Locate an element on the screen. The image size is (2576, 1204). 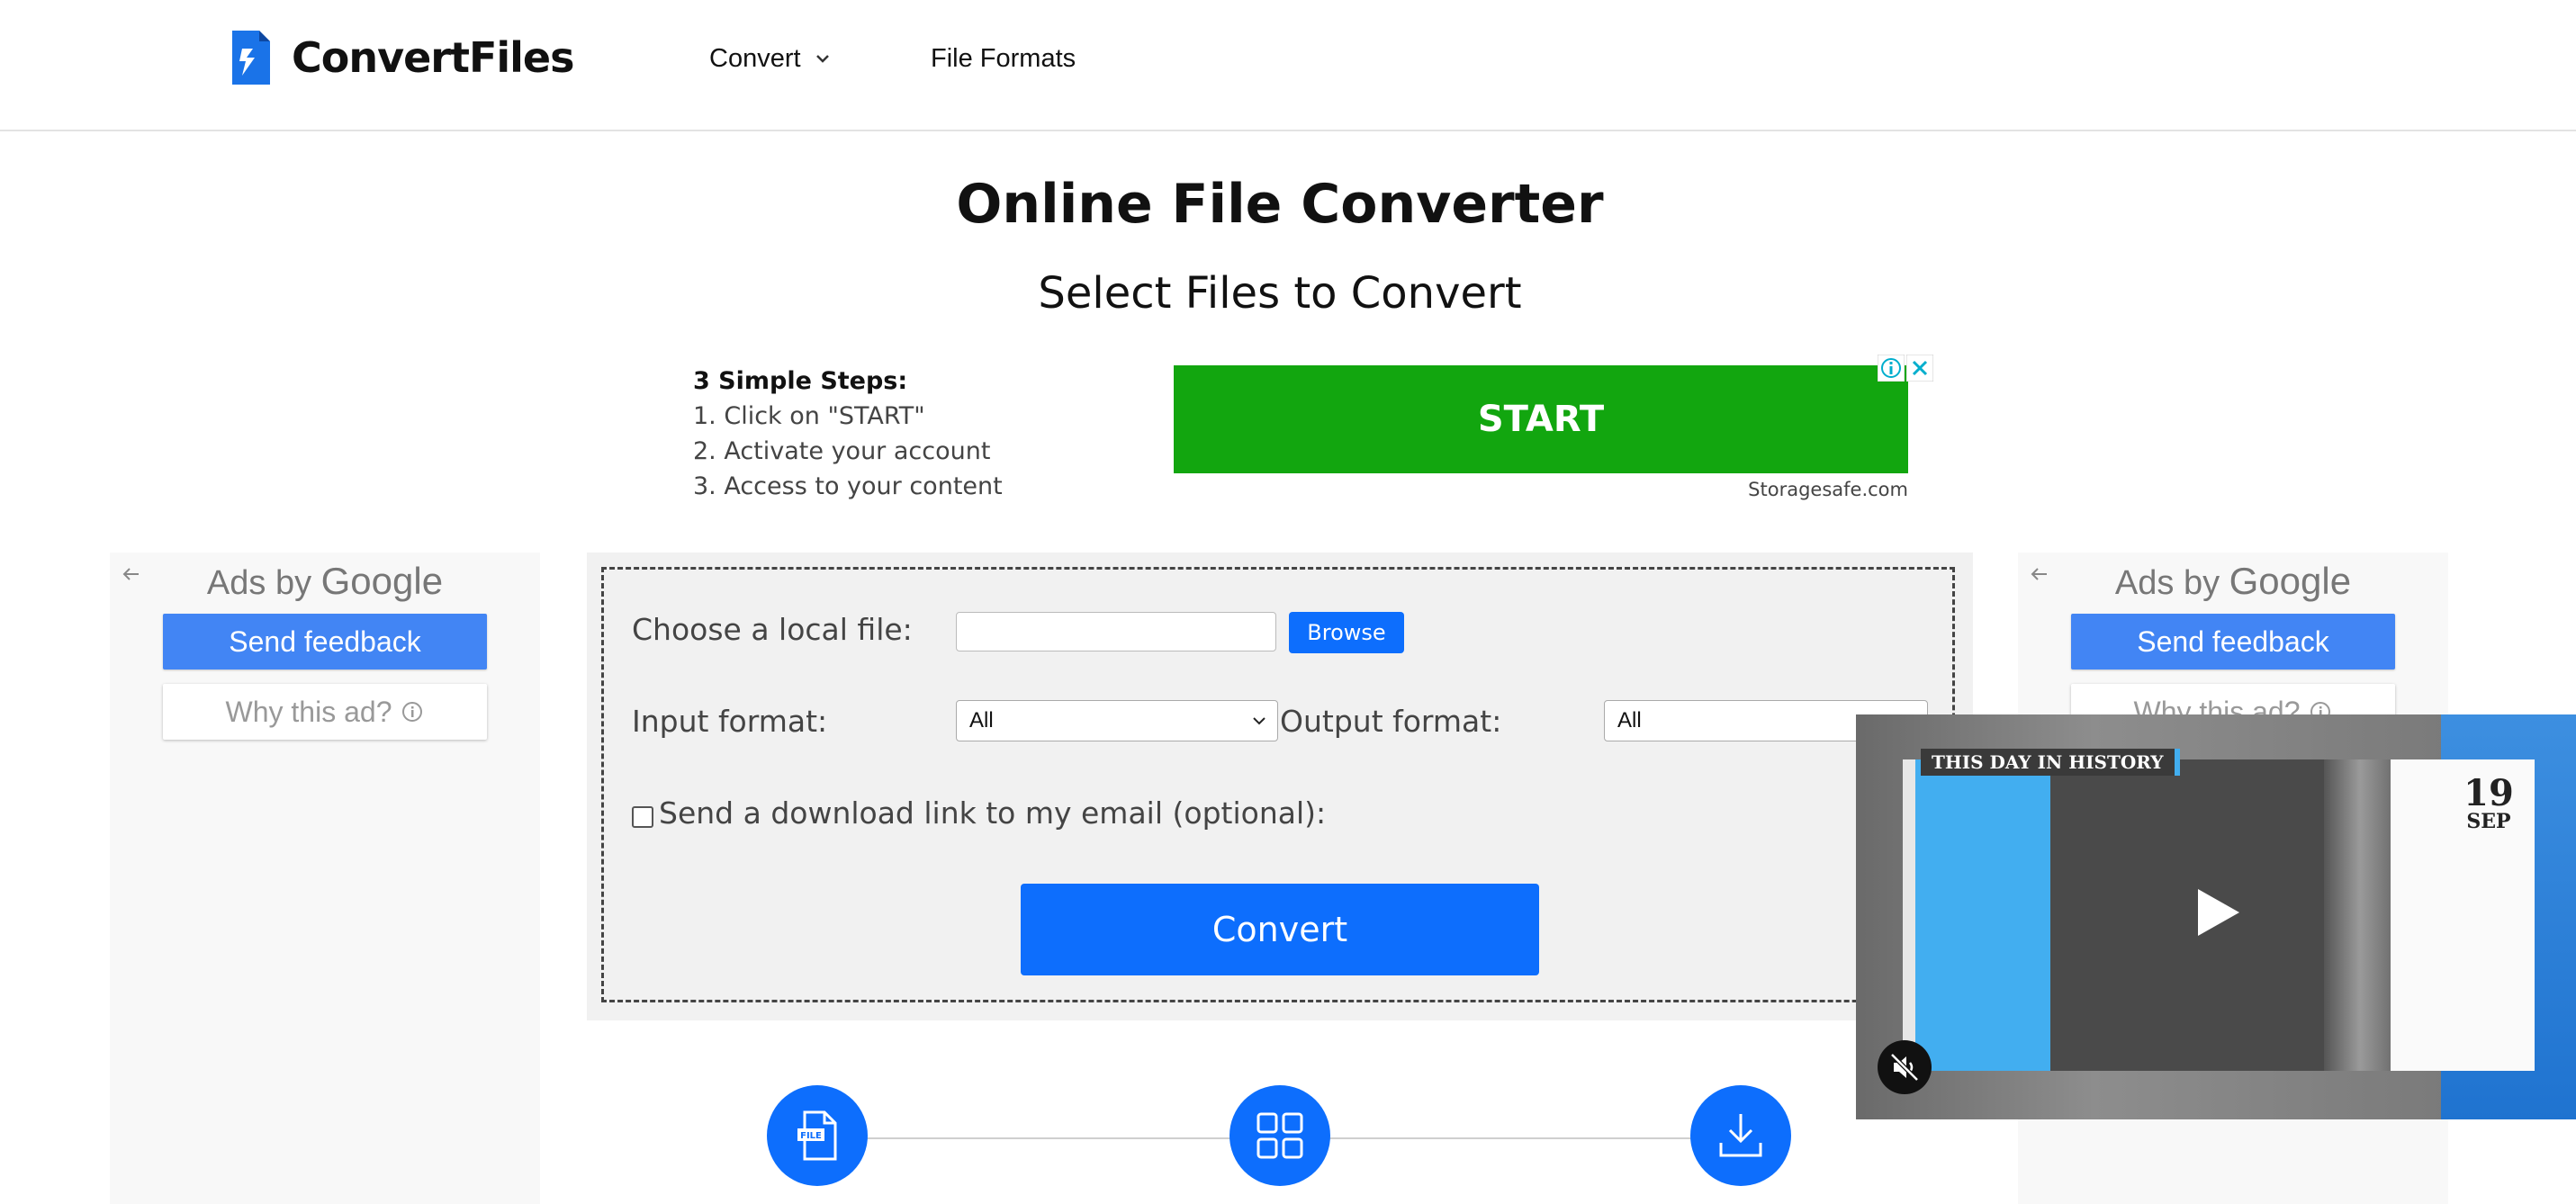
site-header: ConvertFiles Convert File Formats is located at coordinates (1288, 65).